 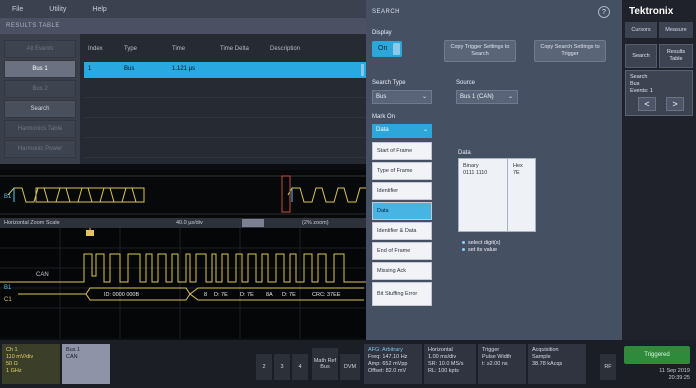 I want to click on tab-cursors: Cursors, so click(x=641, y=30).